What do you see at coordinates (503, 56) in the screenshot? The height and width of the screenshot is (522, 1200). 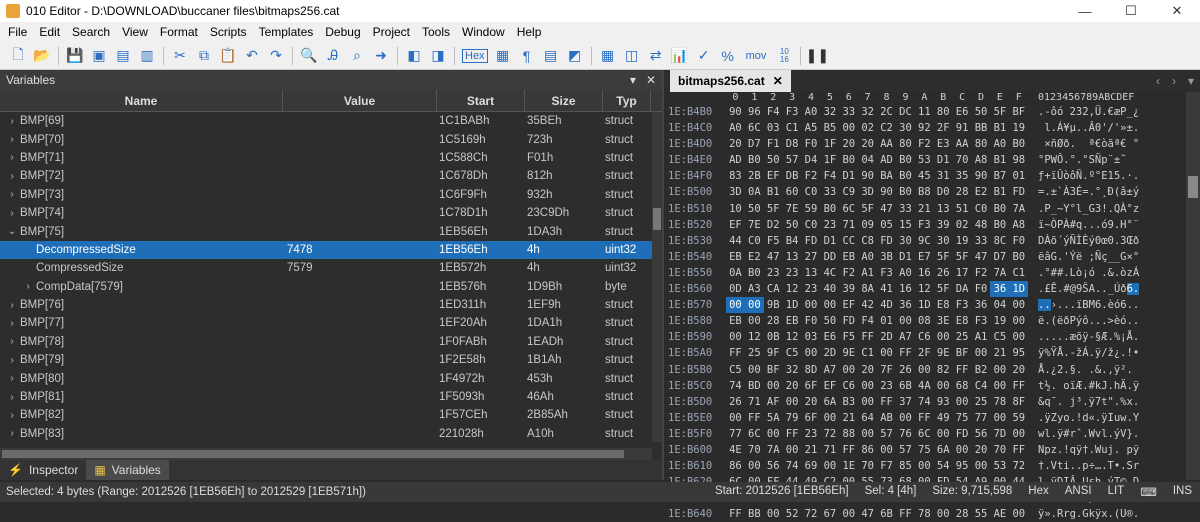 I see `columns-icon: ▦` at bounding box center [503, 56].